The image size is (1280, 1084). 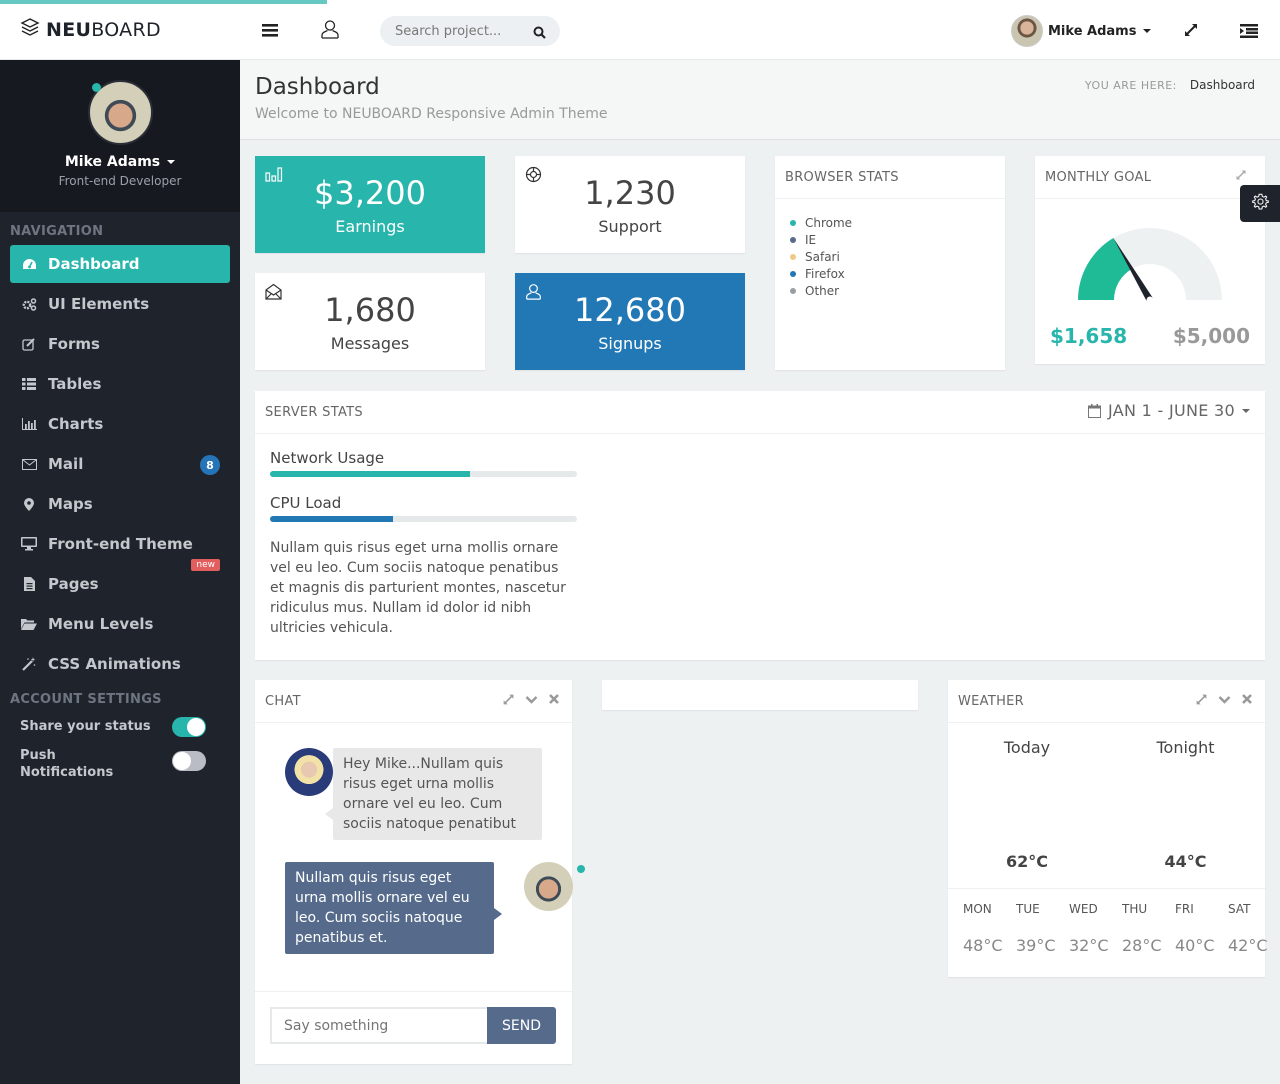 What do you see at coordinates (120, 384) in the screenshot?
I see `sidebar-item-tables: Tables` at bounding box center [120, 384].